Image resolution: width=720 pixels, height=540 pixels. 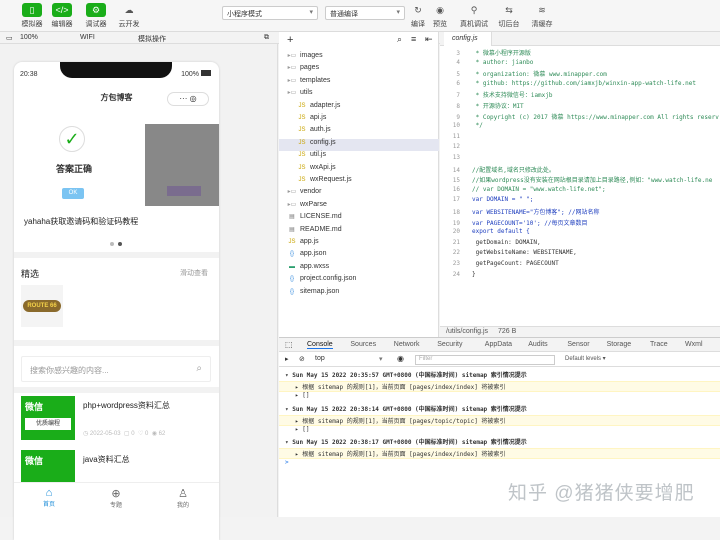 I want to click on tab-wxml: Wxml, so click(x=694, y=344).